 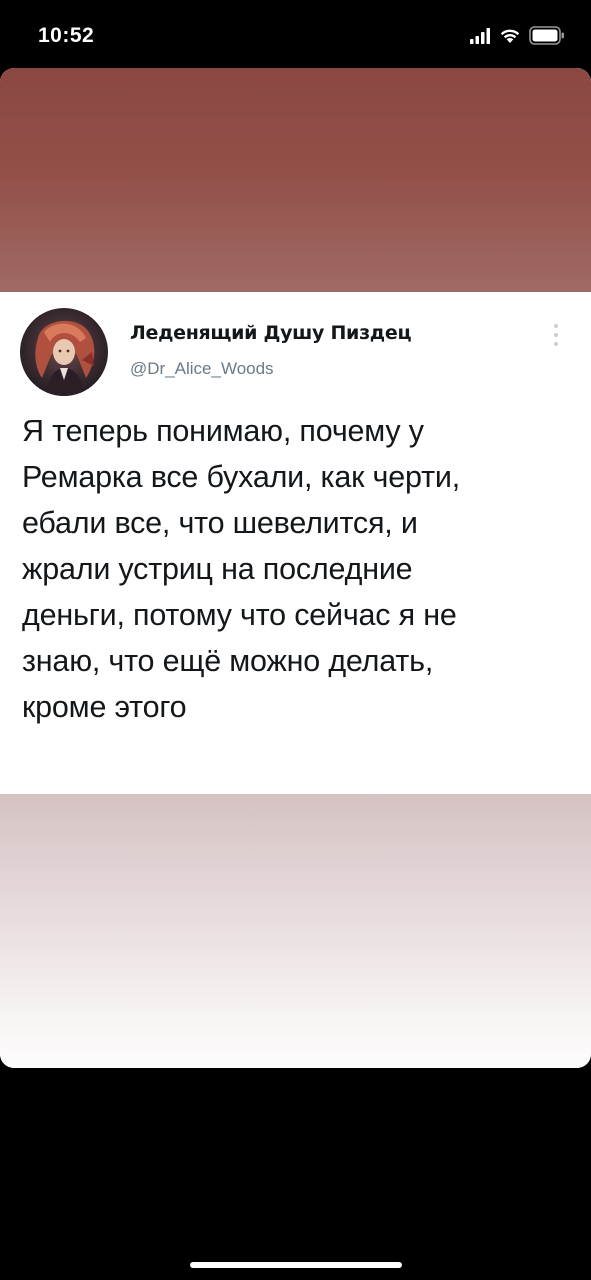 I want to click on display-name: Леденящий Душу Пиздец, so click(x=271, y=333).